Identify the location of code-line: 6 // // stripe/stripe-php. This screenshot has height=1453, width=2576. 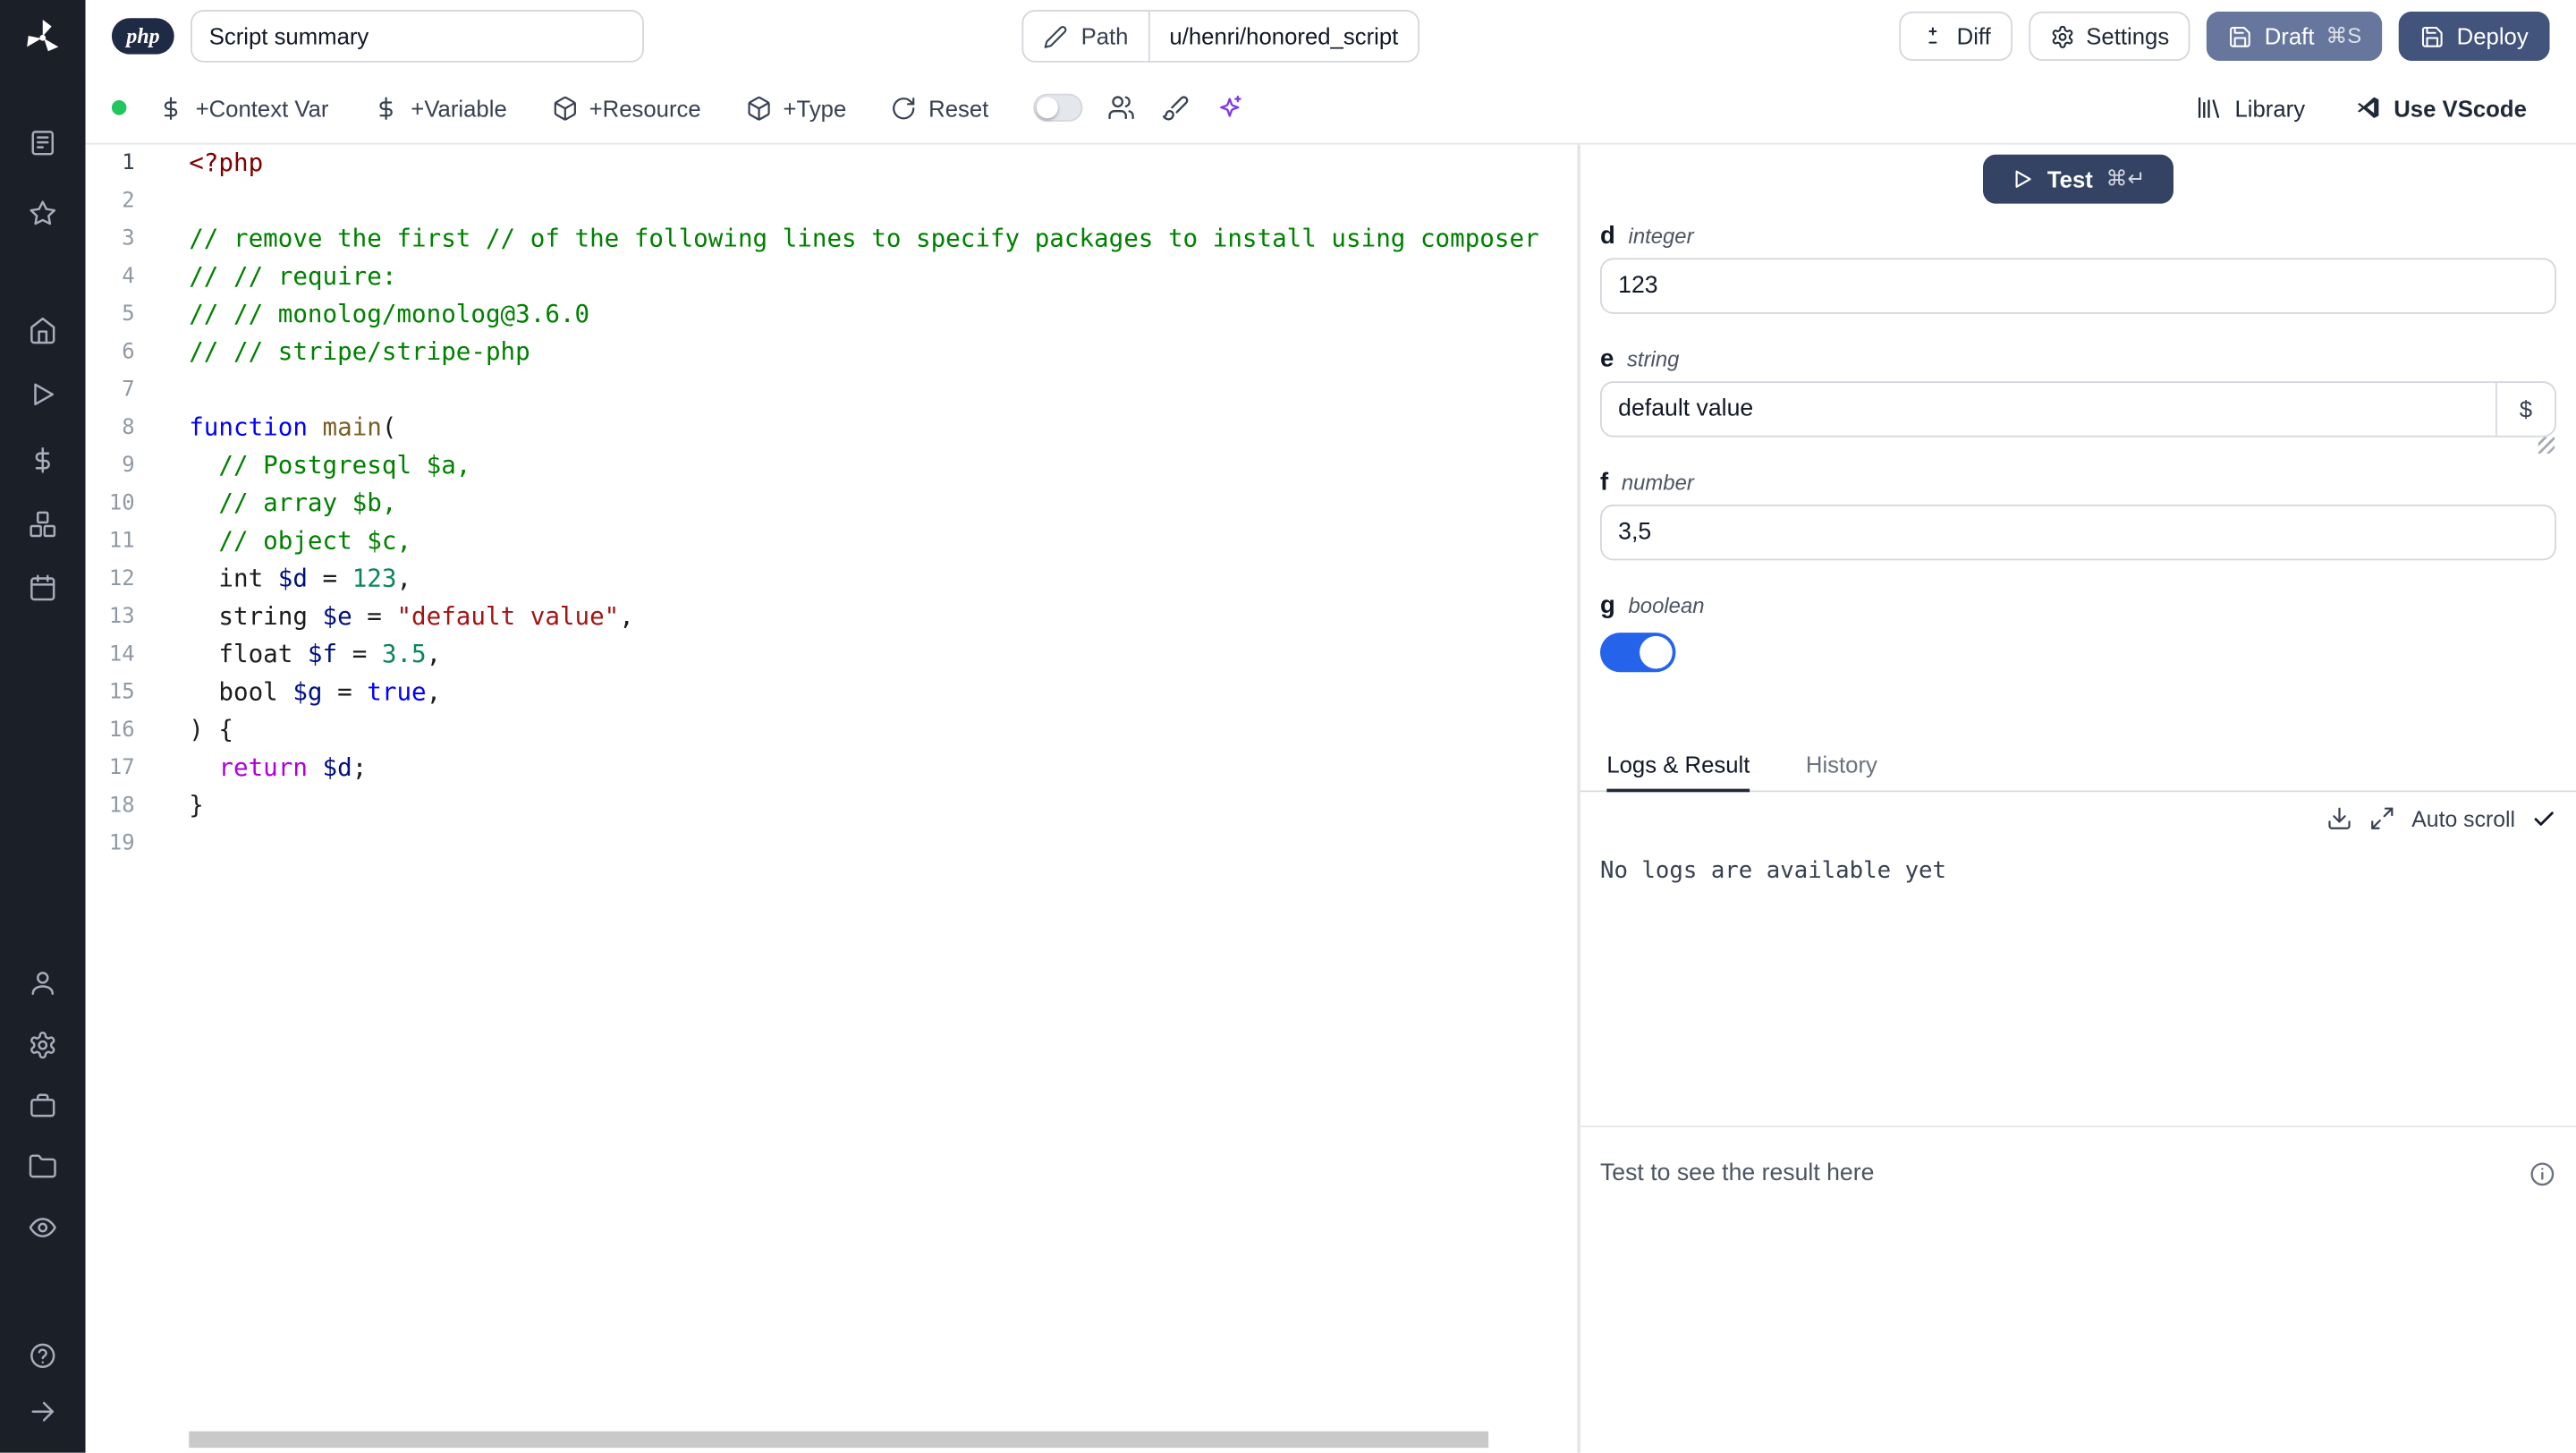
(832, 352).